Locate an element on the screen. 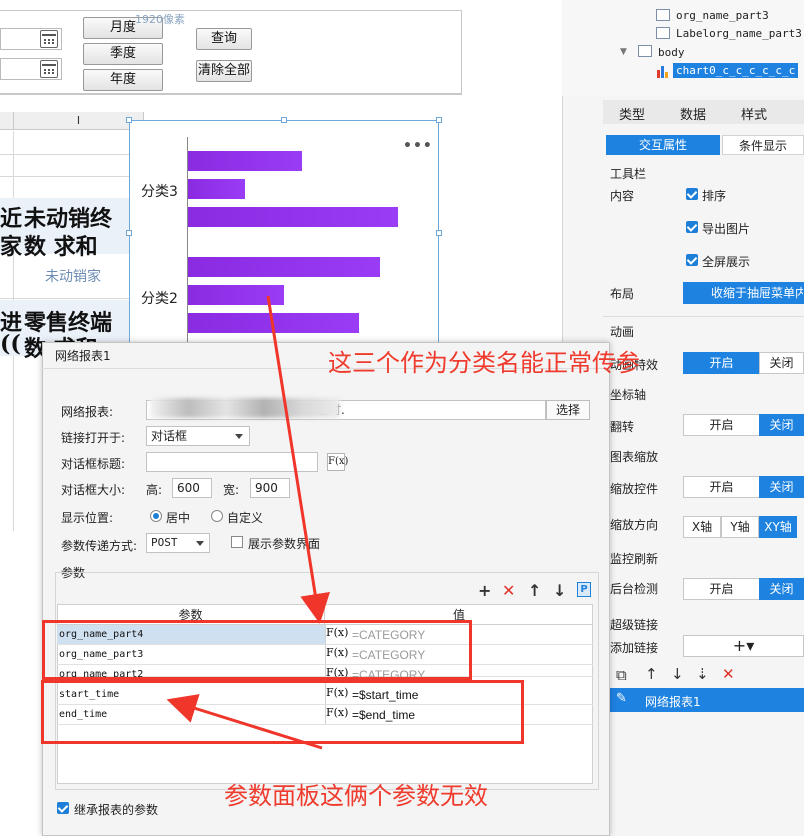 The width and height of the screenshot is (804, 836). annotation-arrows is located at coordinates (248, 522).